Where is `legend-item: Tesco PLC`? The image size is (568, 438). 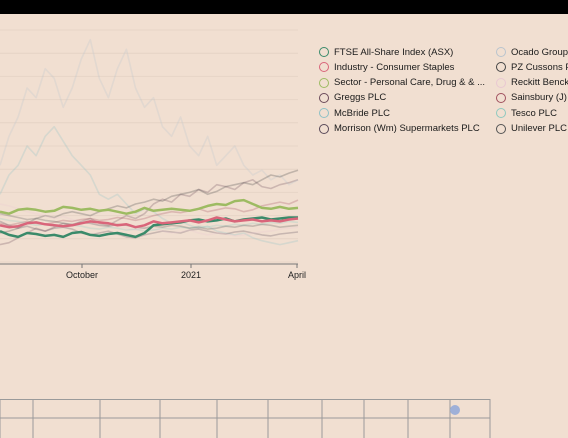 legend-item: Tesco PLC is located at coordinates (526, 113).